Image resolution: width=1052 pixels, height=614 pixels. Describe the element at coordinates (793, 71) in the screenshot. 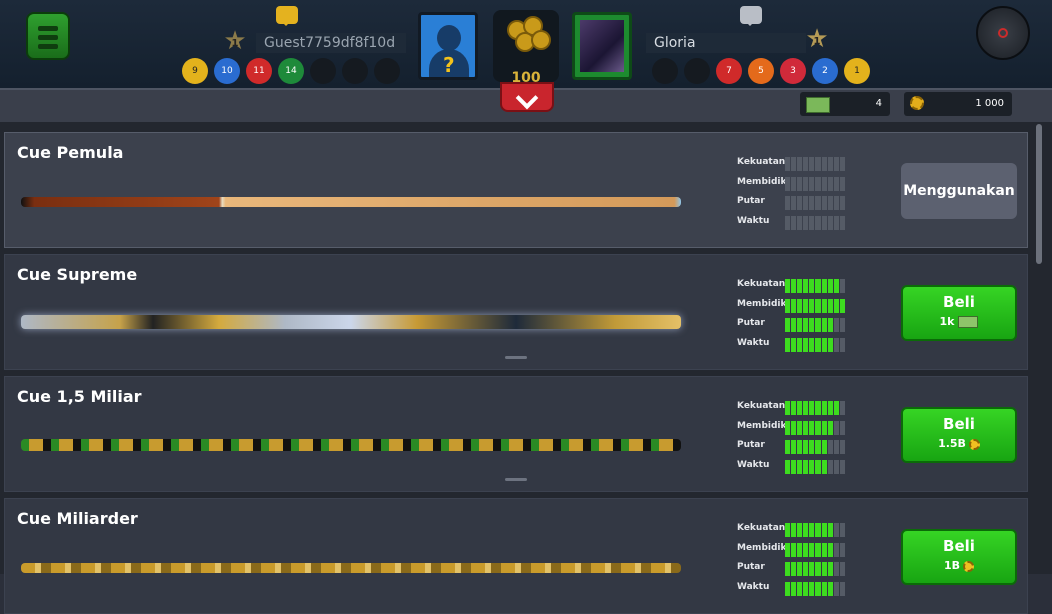

I see `ball-3: 3` at that location.